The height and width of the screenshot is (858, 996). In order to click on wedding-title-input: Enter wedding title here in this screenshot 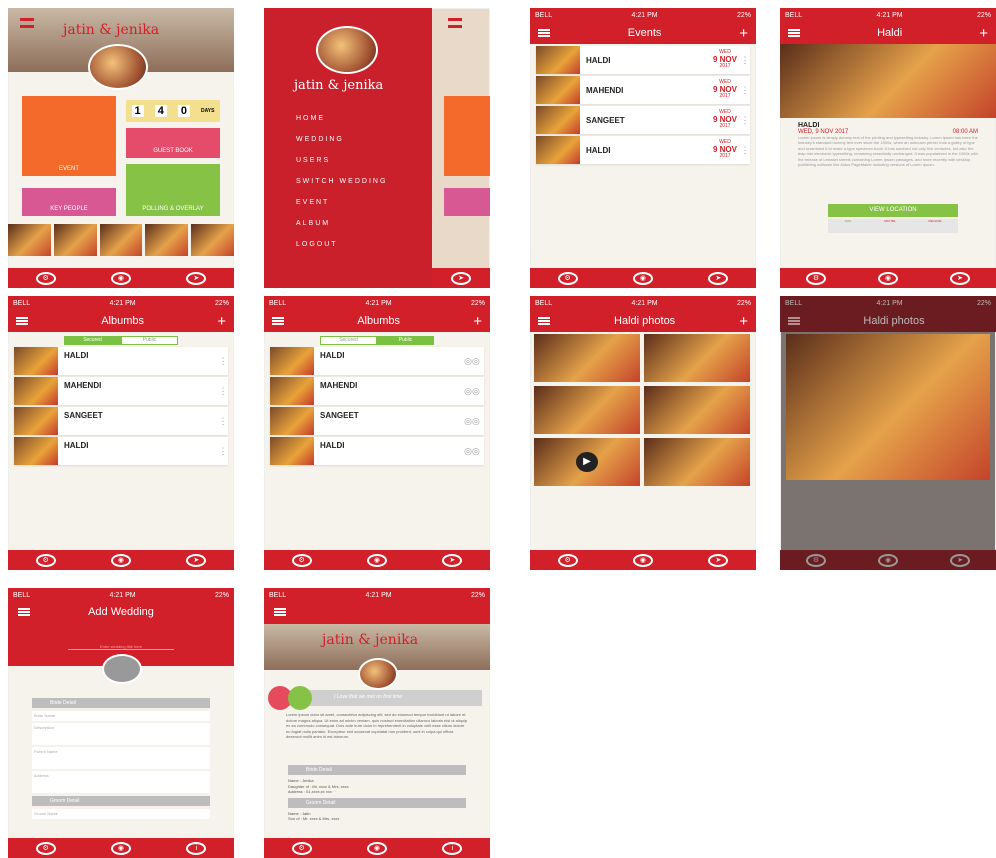, I will do `click(121, 647)`.